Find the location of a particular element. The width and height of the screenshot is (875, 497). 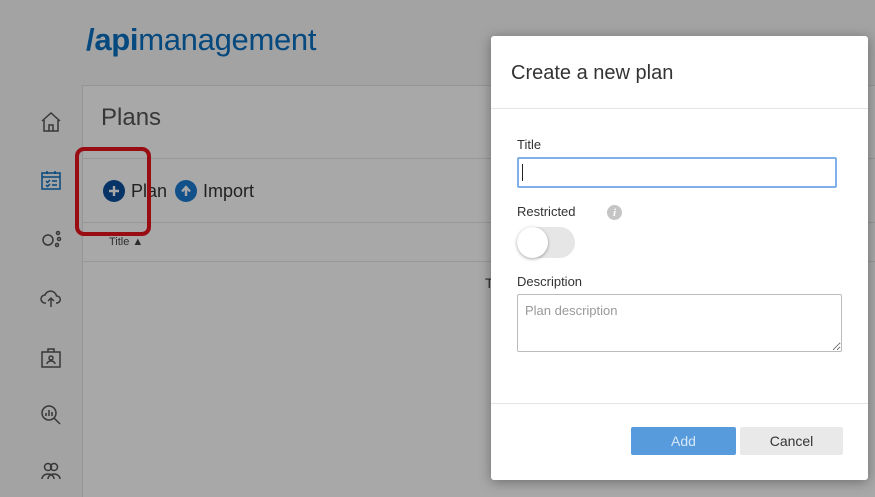

dialog-title: Create a new plan is located at coordinates (592, 73).